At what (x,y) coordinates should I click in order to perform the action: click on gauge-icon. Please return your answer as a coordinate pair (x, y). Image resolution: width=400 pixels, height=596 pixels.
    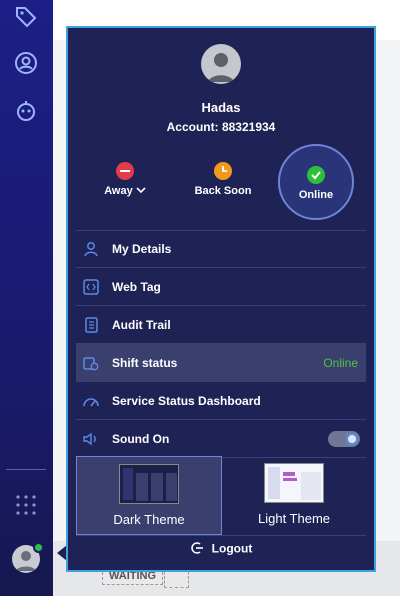
    Looking at the image, I should click on (91, 401).